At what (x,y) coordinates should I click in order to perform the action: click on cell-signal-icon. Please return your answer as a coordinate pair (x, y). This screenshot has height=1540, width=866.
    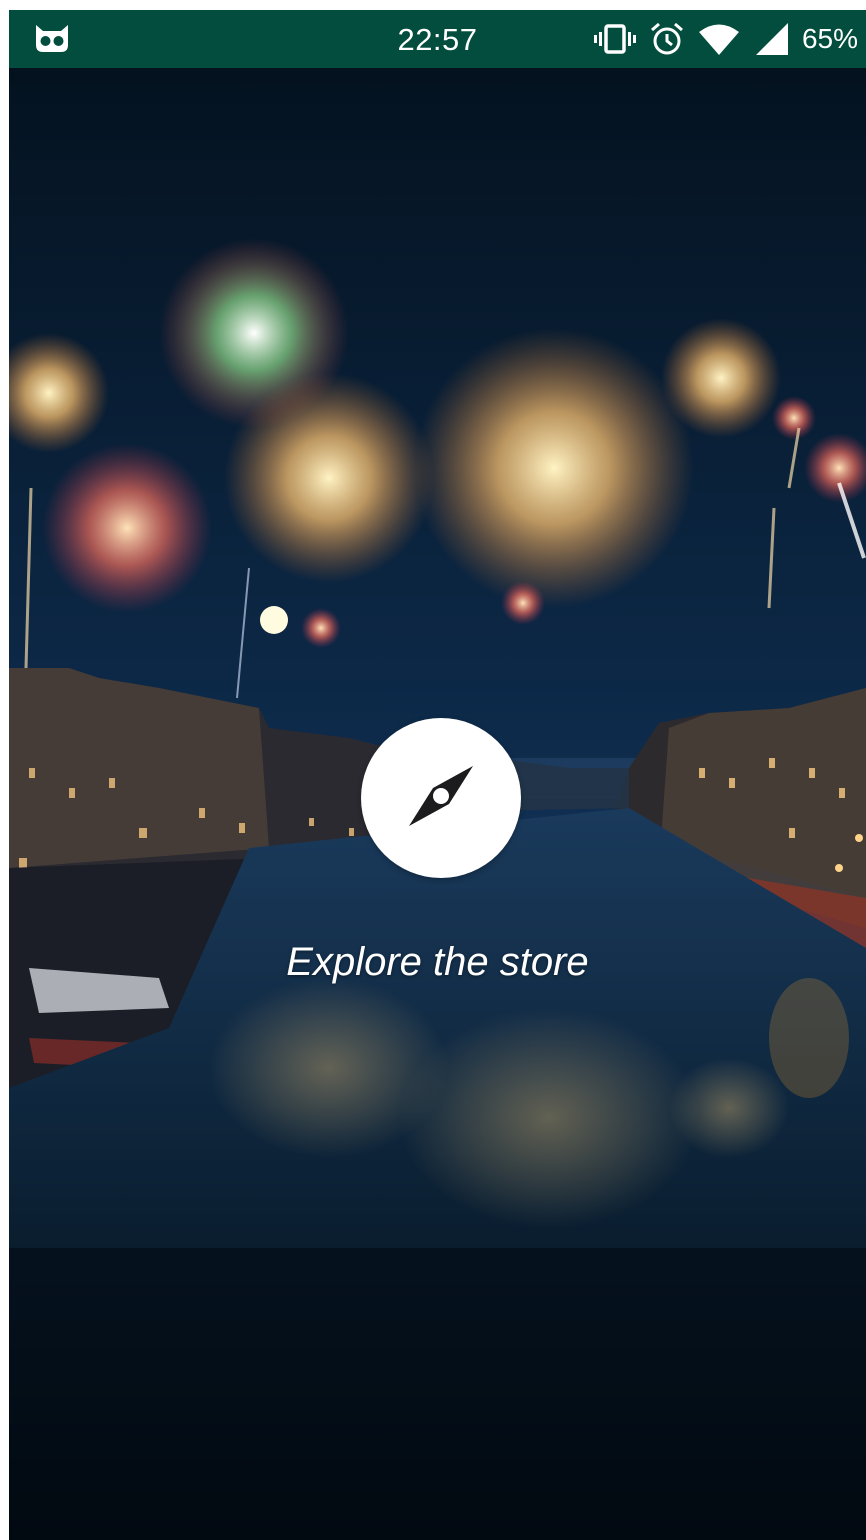
    Looking at the image, I should click on (771, 39).